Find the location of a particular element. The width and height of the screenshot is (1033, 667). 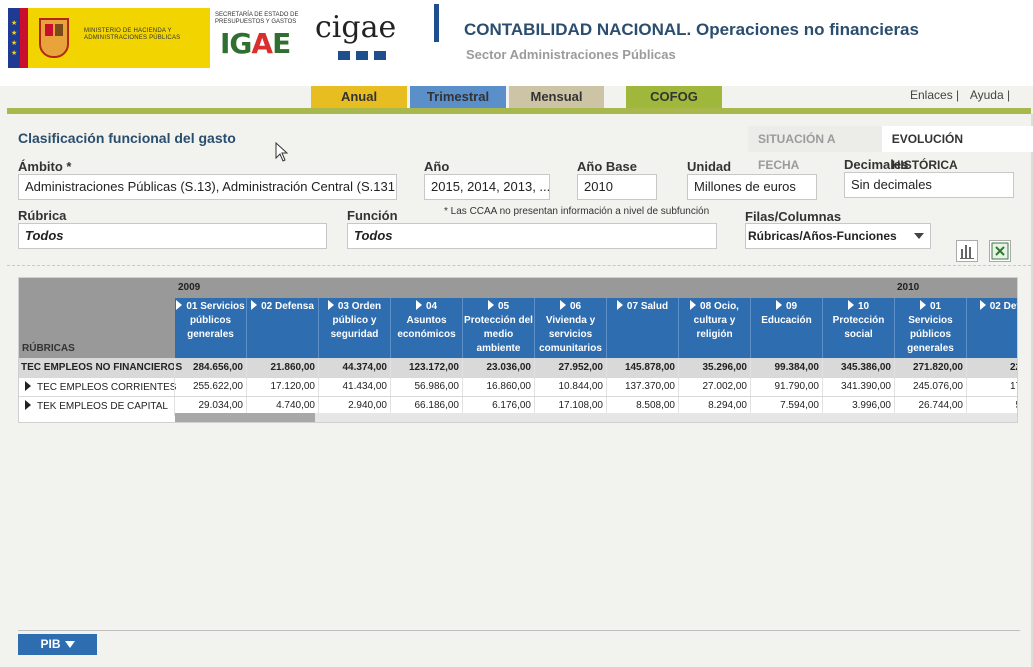

table-cell: 271.820,00 is located at coordinates (937, 367).